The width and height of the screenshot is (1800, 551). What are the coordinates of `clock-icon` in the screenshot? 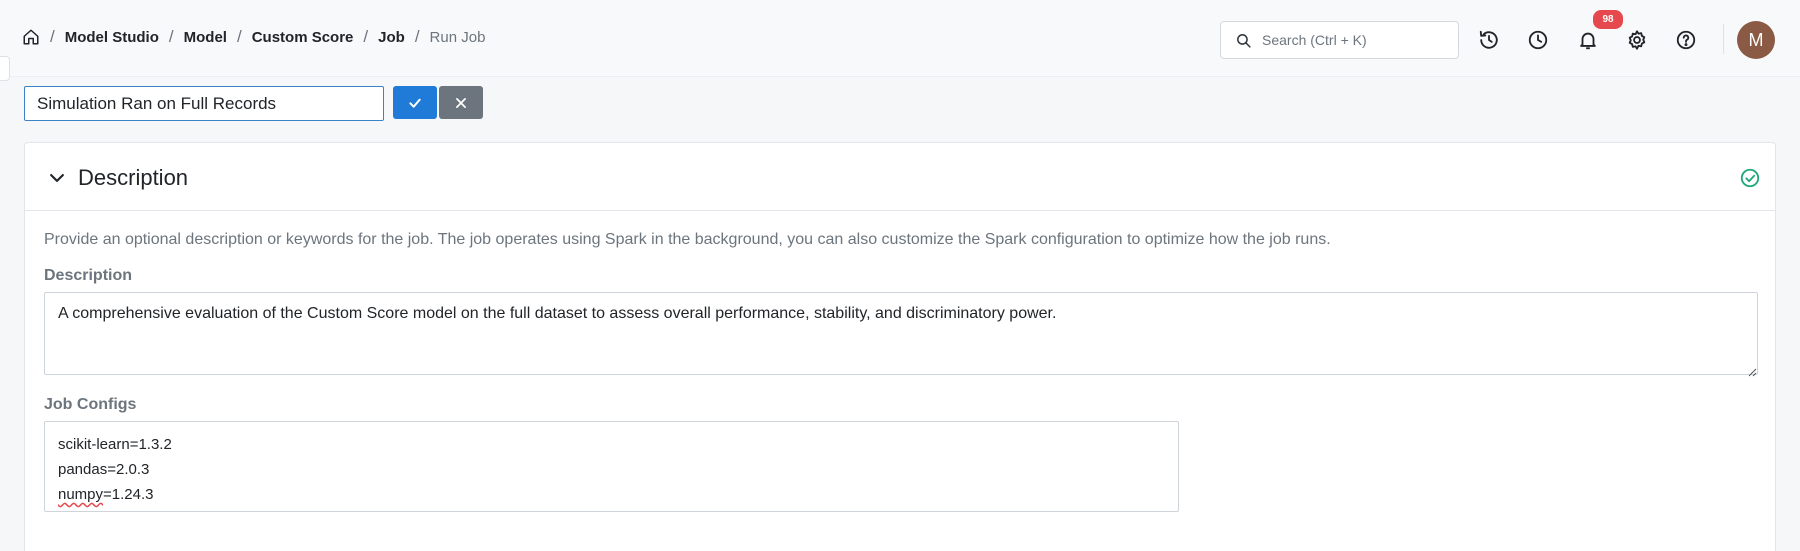 It's located at (1538, 40).